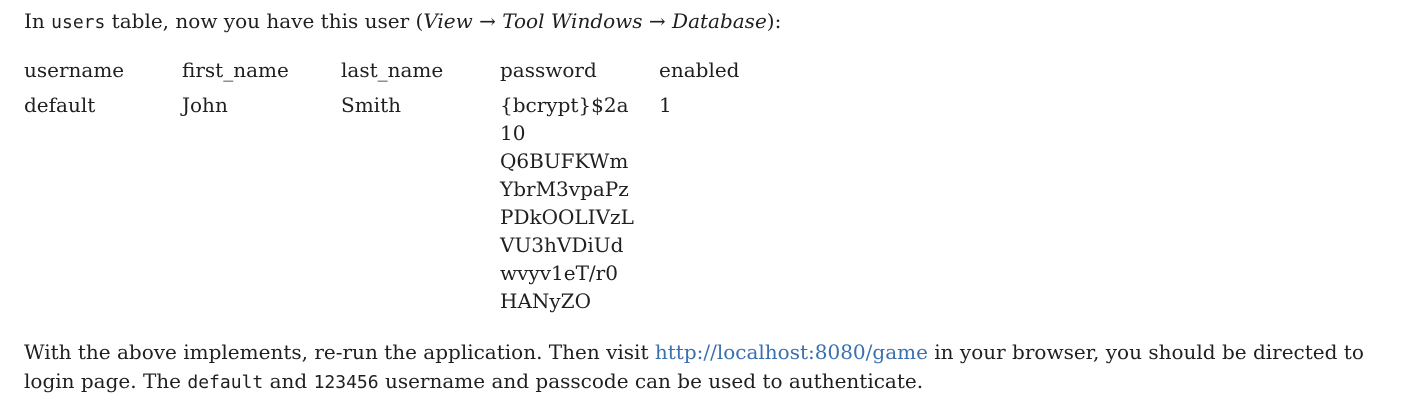 Image resolution: width=1409 pixels, height=410 pixels. Describe the element at coordinates (791, 352) in the screenshot. I see `game-url-link: http://localhost:8080/game` at that location.